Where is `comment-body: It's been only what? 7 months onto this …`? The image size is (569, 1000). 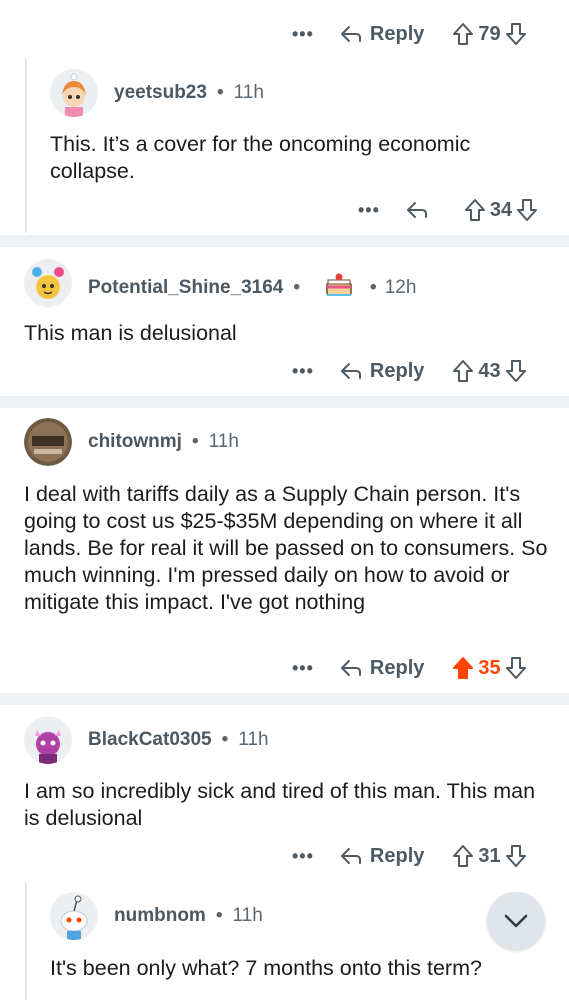
comment-body: It's been only what? 7 months onto this … is located at coordinates (266, 968).